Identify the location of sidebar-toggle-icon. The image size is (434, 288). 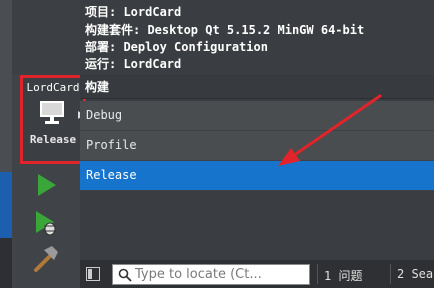
(93, 274).